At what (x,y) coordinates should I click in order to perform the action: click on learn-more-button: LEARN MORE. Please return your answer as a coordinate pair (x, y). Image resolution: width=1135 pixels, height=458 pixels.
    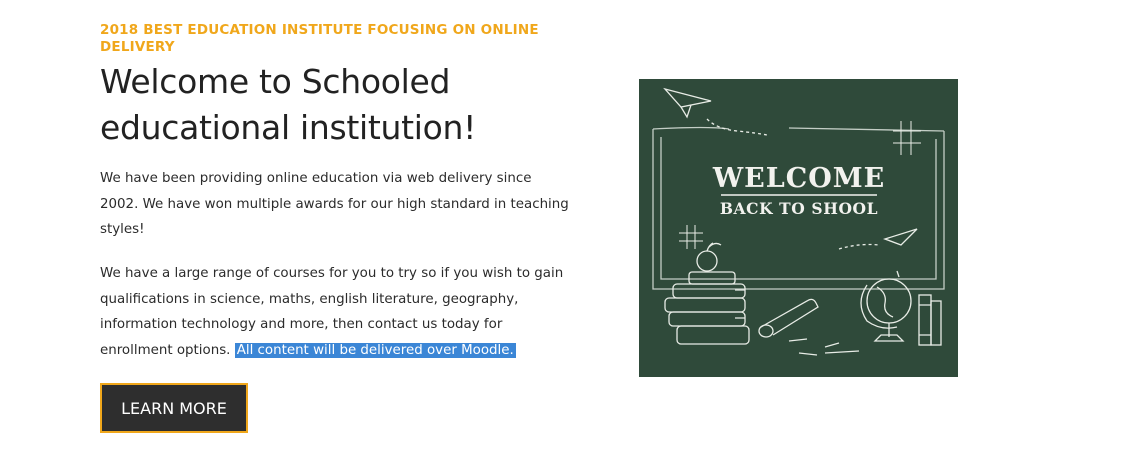
    Looking at the image, I should click on (174, 408).